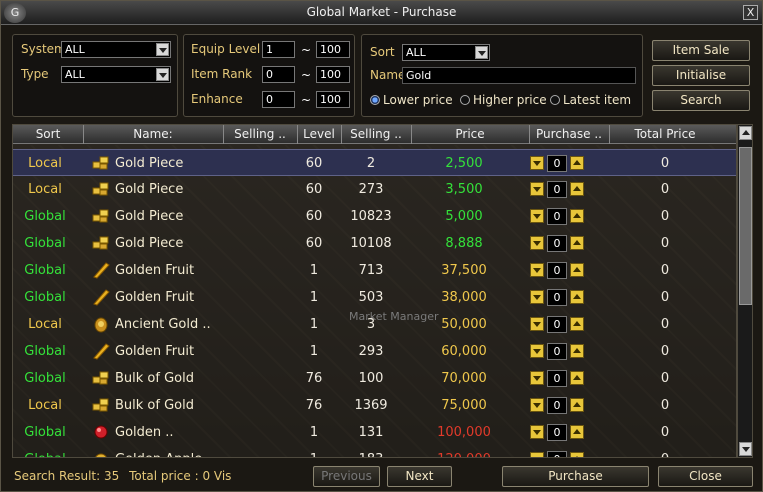 The height and width of the screenshot is (492, 763). I want to click on table-row: Global Bulk of Gold 76 100 70,000 0 0, so click(374, 378).